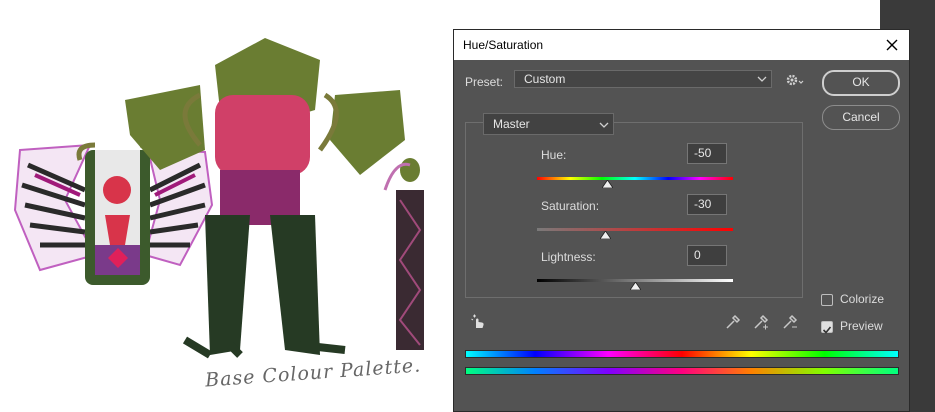 The image size is (935, 412). I want to click on hue-input: -50, so click(707, 153).